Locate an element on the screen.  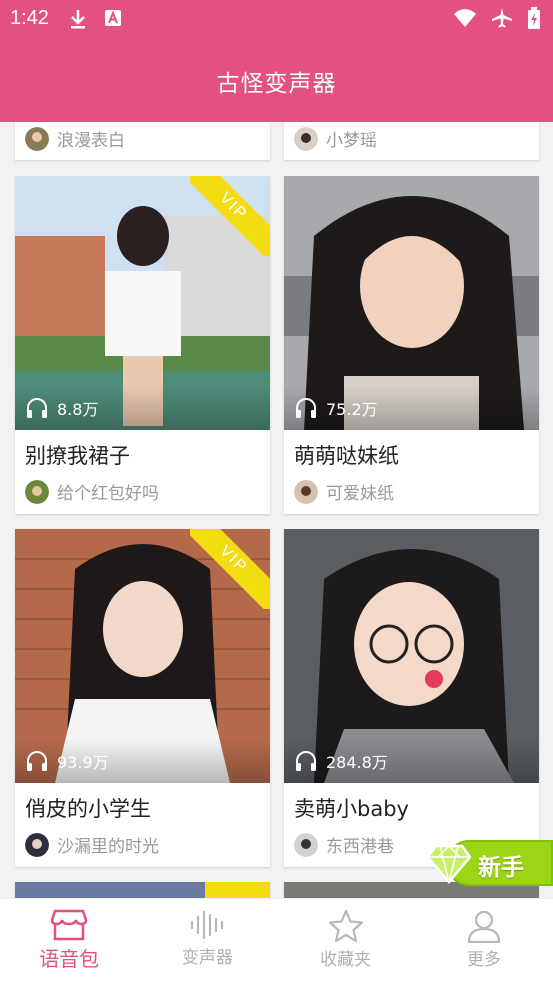
card-author-name: 可爱妹纸 is located at coordinates (360, 494).